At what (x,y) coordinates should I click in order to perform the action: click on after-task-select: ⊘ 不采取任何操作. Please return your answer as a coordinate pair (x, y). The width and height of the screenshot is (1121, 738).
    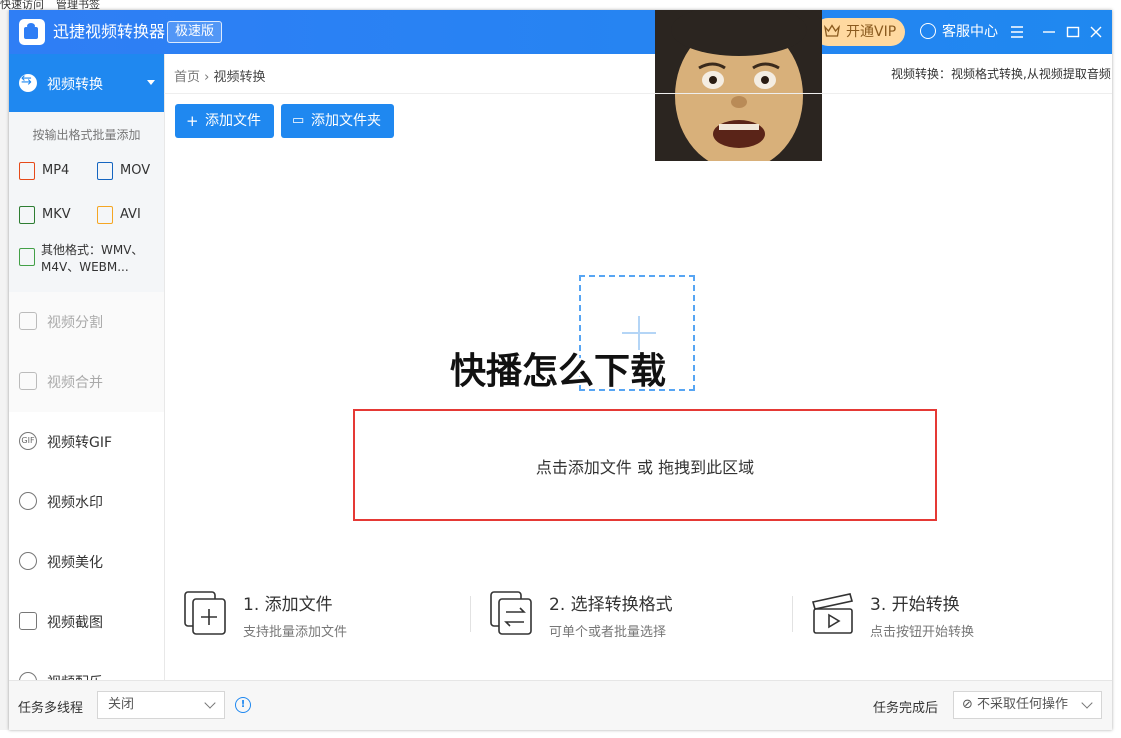
    Looking at the image, I should click on (1027, 705).